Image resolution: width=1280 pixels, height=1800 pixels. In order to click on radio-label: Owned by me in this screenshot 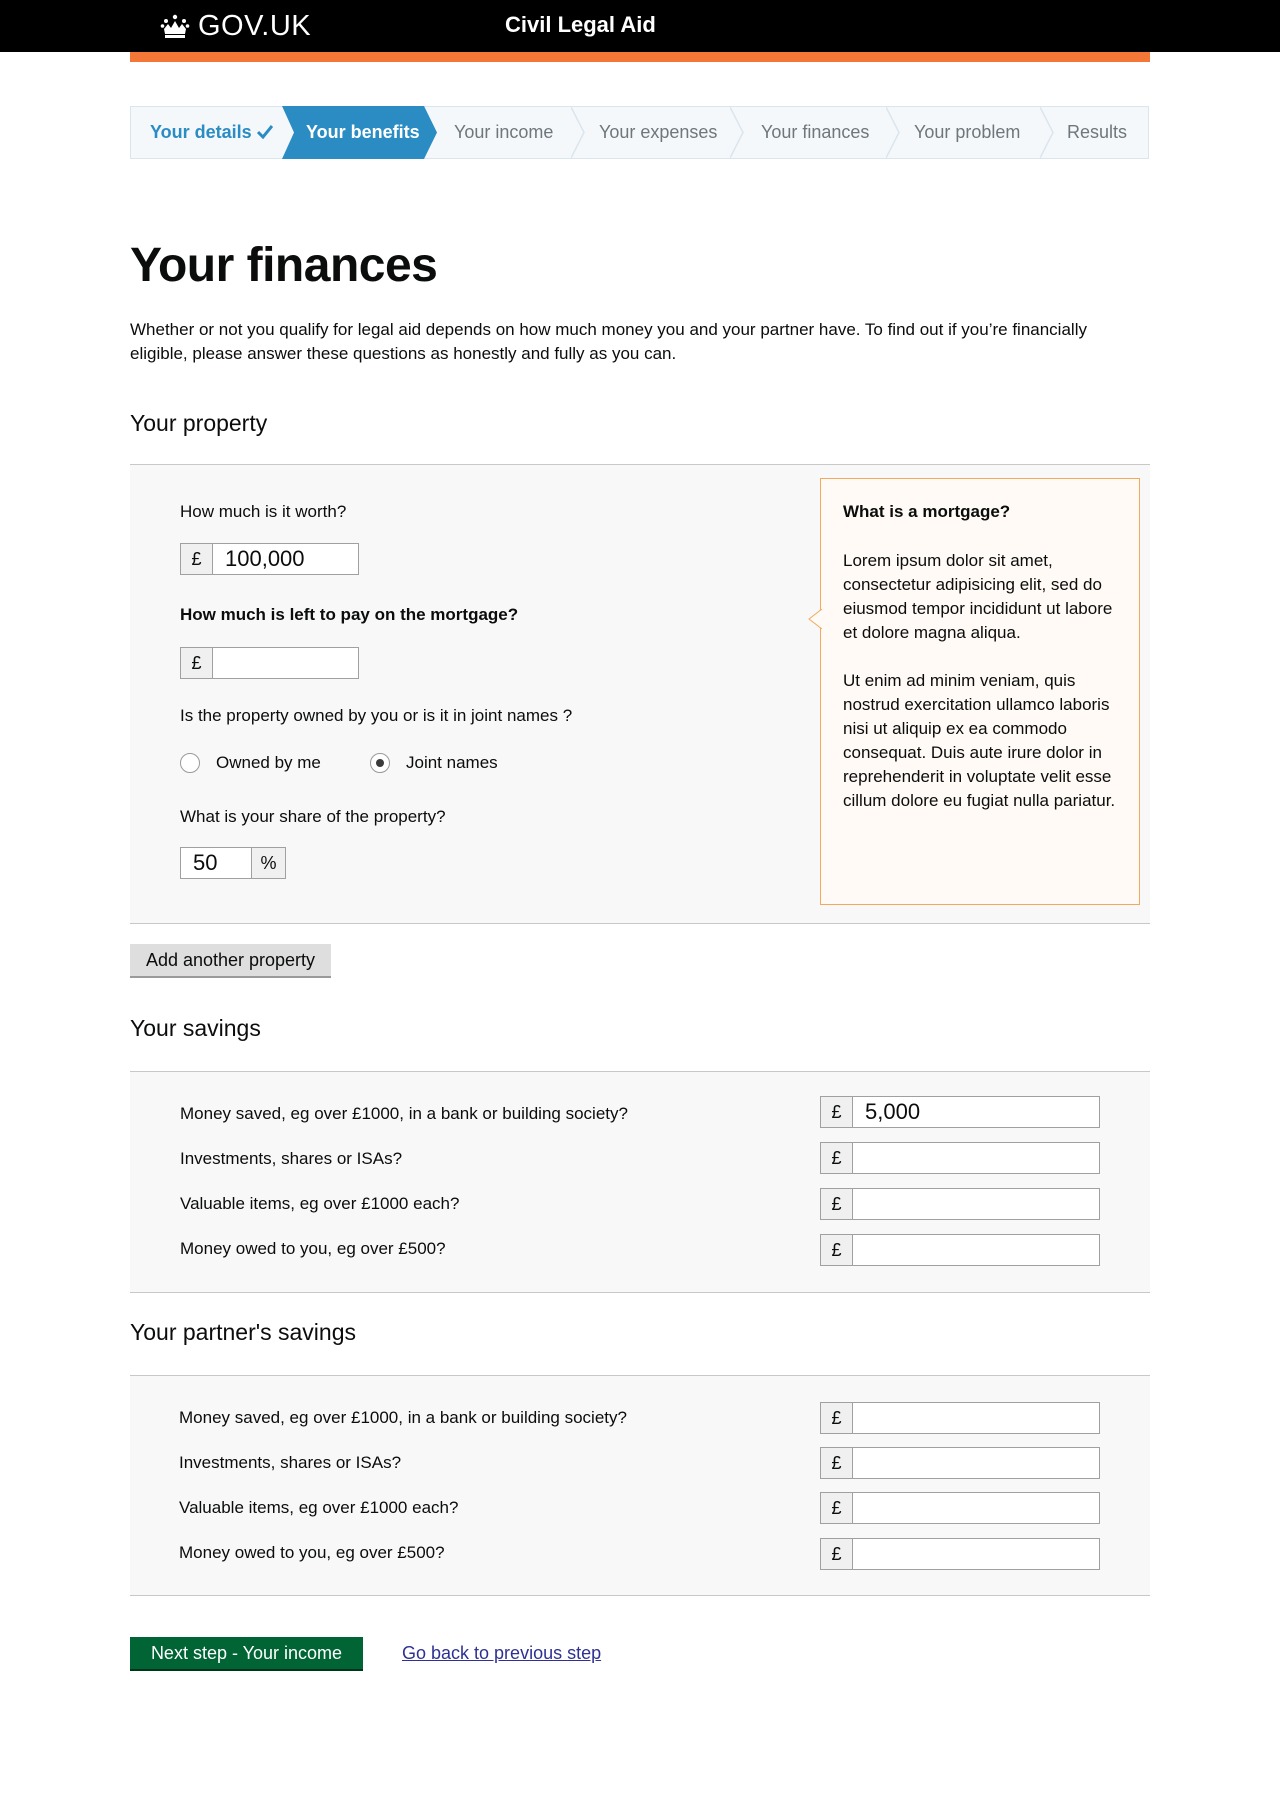, I will do `click(268, 762)`.